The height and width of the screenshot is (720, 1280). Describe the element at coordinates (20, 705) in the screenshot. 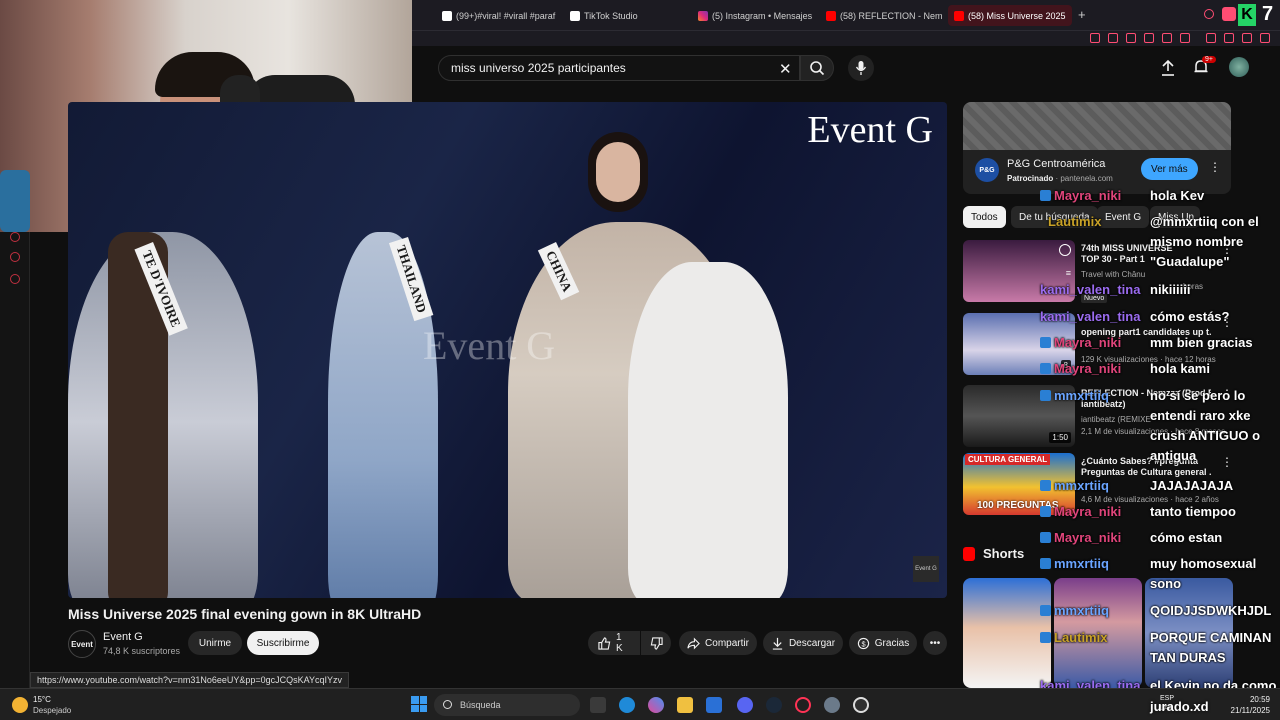

I see `sun-icon` at that location.